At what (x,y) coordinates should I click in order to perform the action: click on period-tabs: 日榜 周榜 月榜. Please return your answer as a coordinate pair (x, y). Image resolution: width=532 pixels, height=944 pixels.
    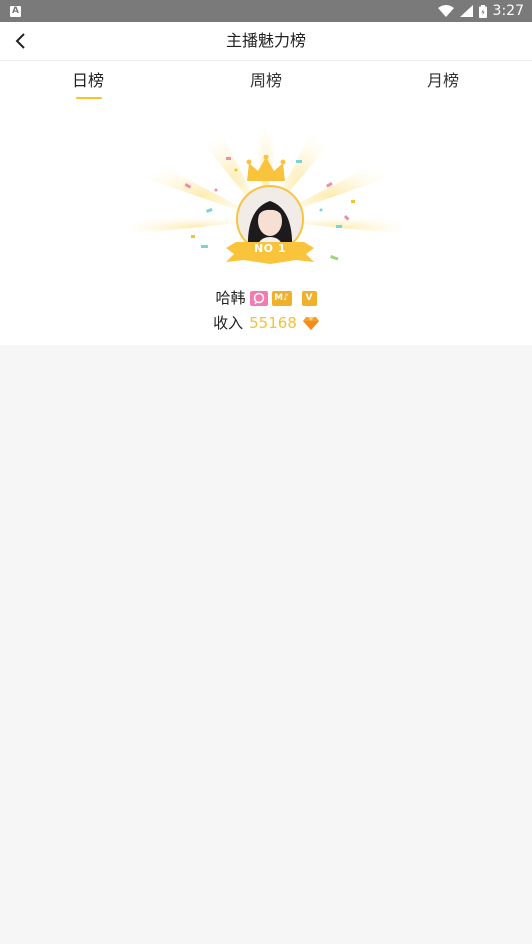
    Looking at the image, I should click on (266, 83).